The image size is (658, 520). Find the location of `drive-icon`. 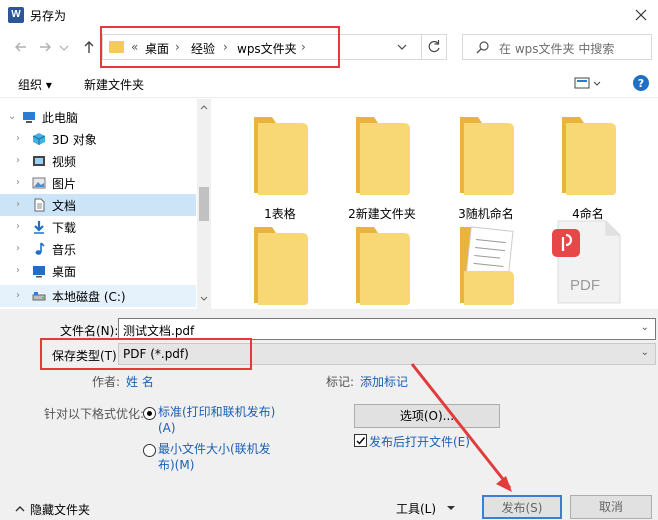

drive-icon is located at coordinates (39, 296).